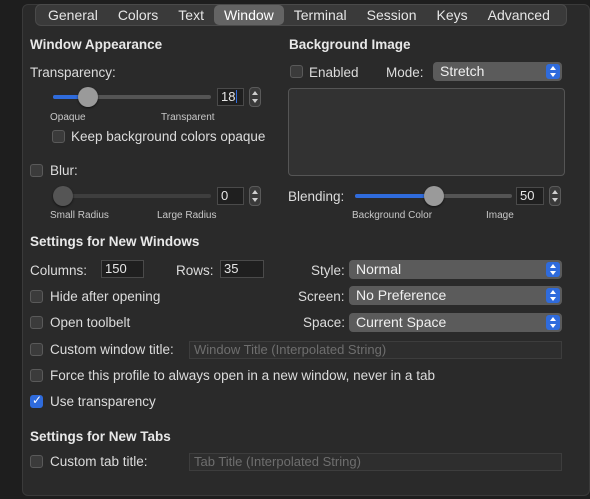 Image resolution: width=590 pixels, height=499 pixels. I want to click on image-label: Image, so click(500, 215).